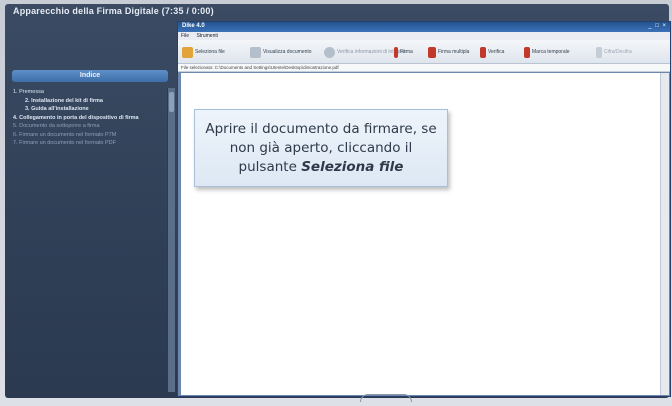 Image resolution: width=672 pixels, height=406 pixels. I want to click on window-controls: _ □ ×, so click(657, 26).